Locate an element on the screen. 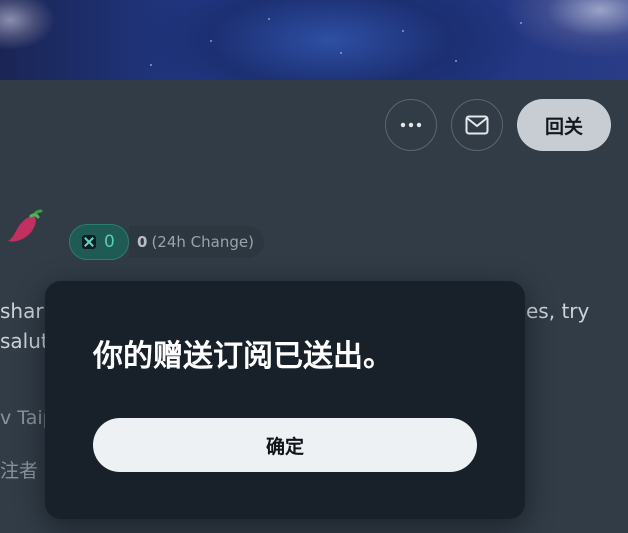 This screenshot has width=628, height=533. more-options-button is located at coordinates (411, 125).